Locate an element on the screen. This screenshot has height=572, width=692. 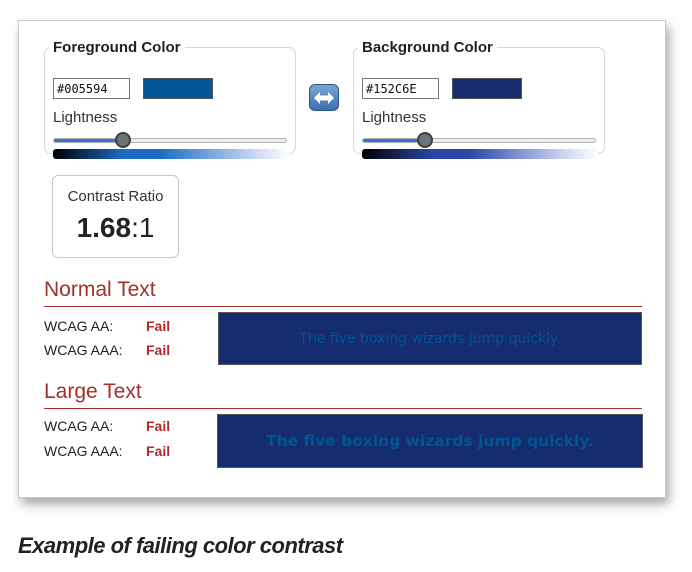
foreground-lightness-fill is located at coordinates (89, 140).